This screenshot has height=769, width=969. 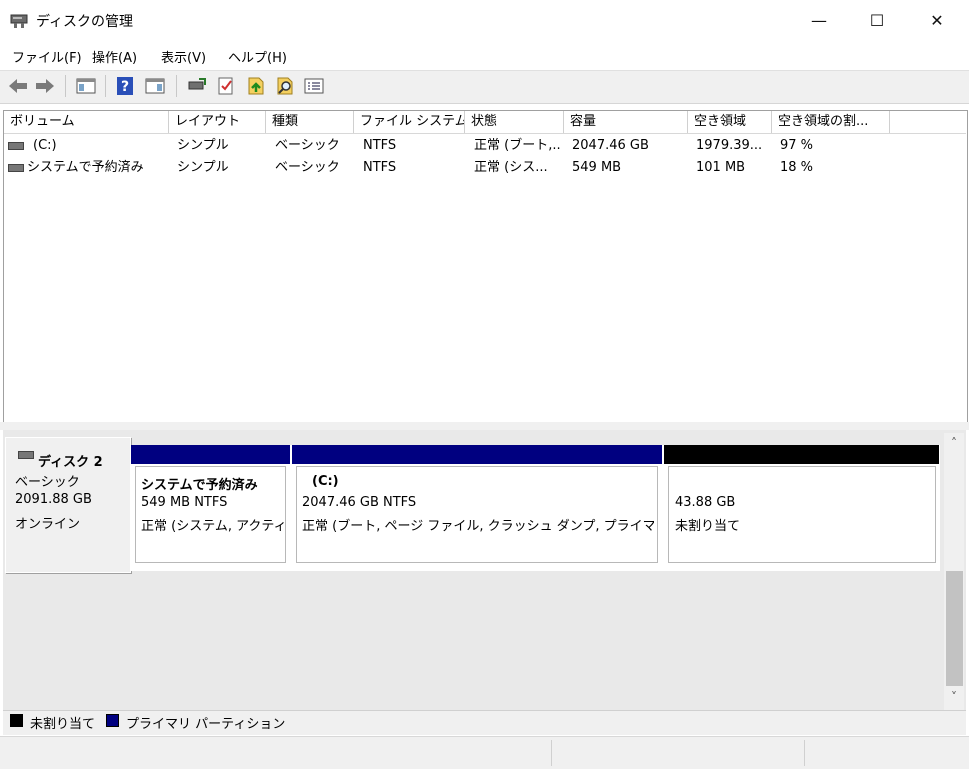 What do you see at coordinates (199, 485) in the screenshot?
I see `partition-name: システムで予約済み` at bounding box center [199, 485].